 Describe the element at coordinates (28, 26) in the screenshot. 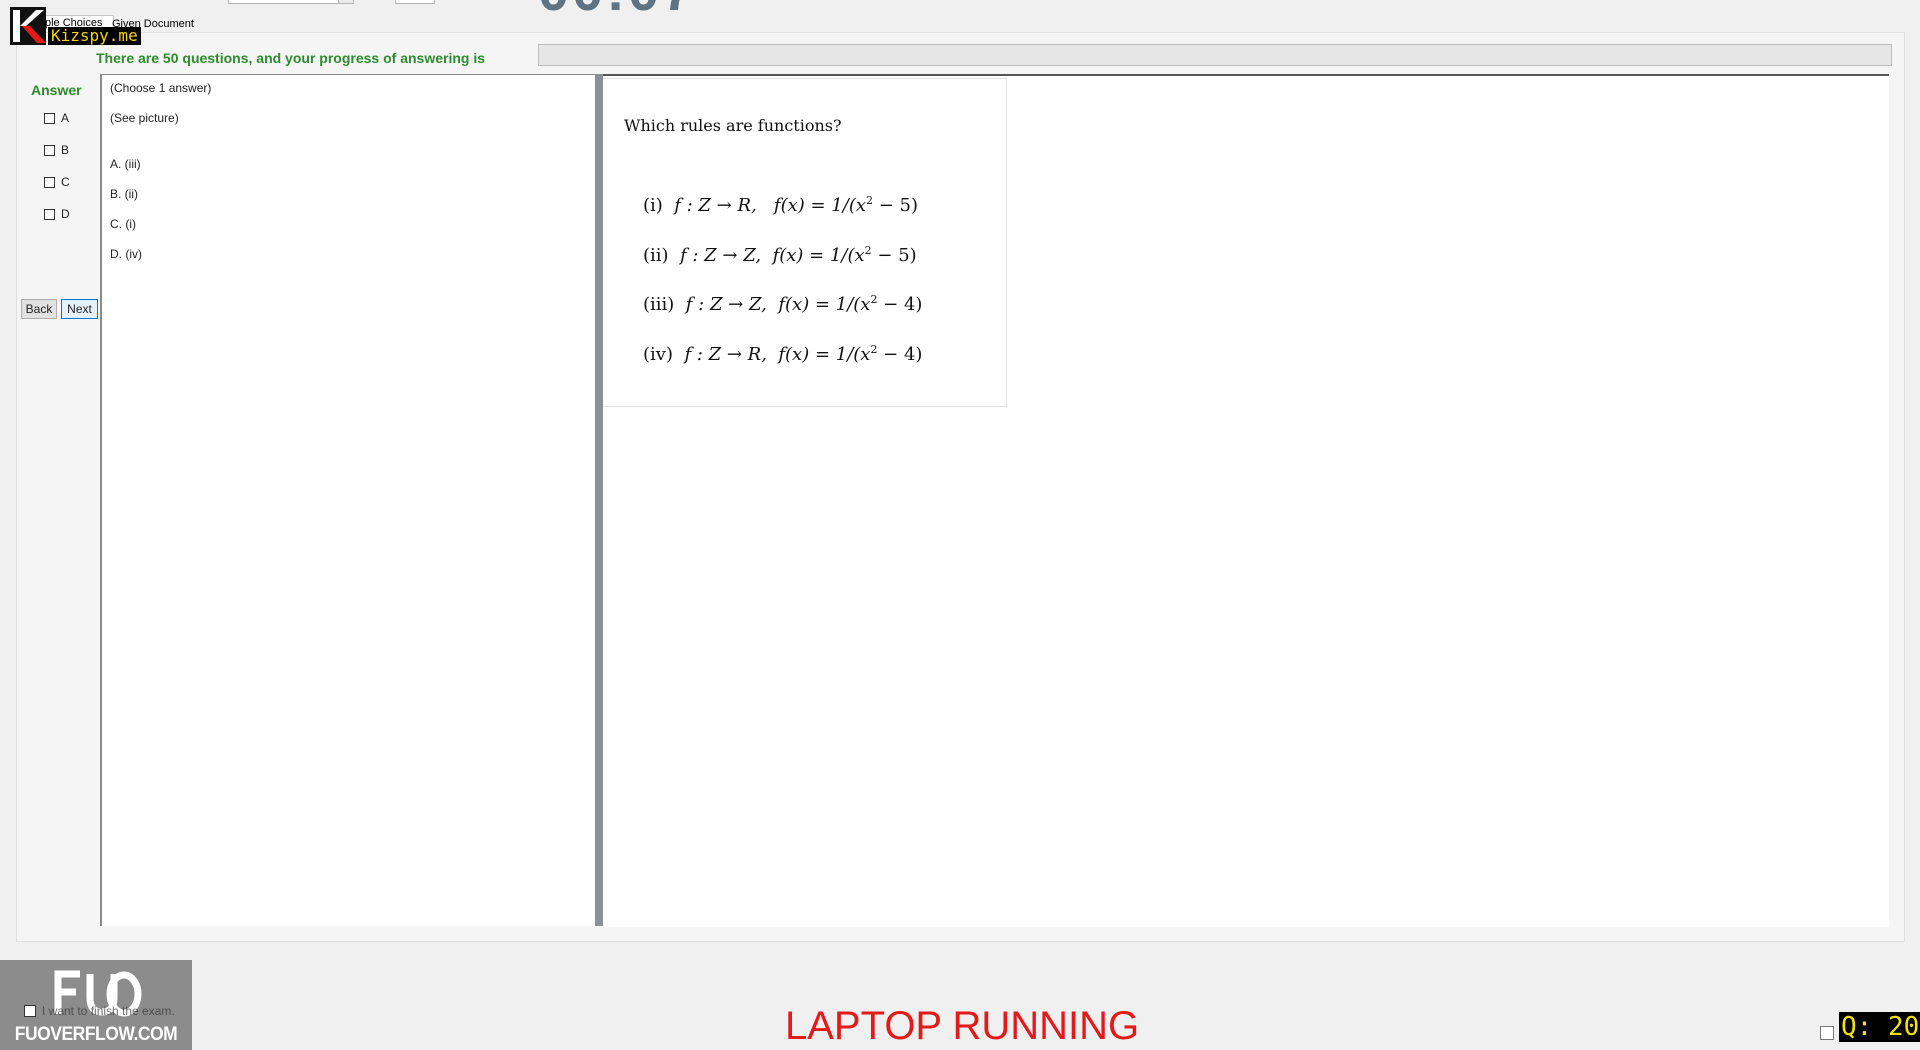

I see `k-logo-icon` at that location.